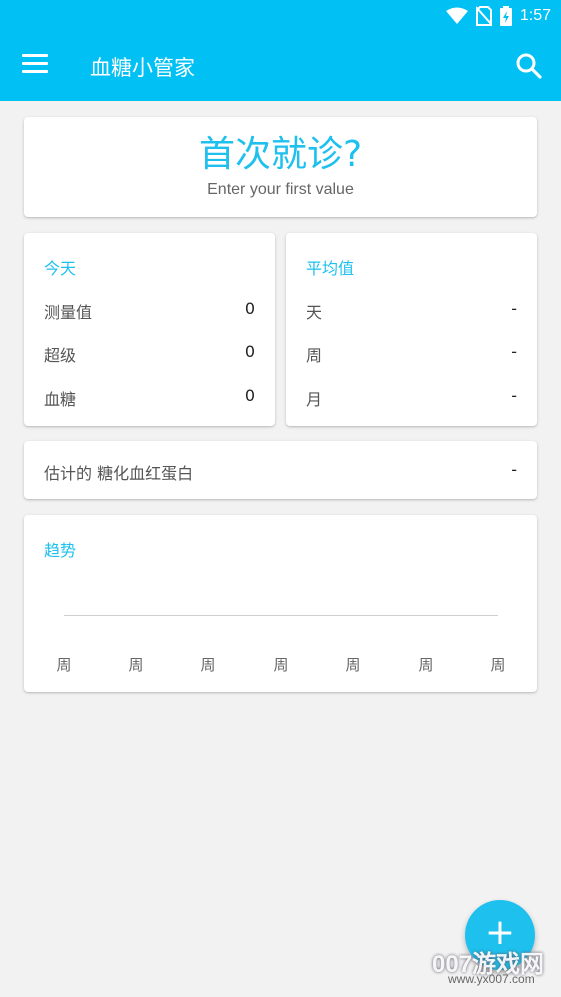 The image size is (561, 997). I want to click on trend-axis-line, so click(281, 615).